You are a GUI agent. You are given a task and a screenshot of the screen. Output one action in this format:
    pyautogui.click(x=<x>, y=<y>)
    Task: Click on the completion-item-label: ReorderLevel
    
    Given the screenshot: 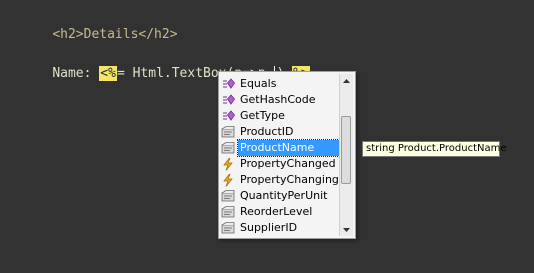 What is the action you would take?
    pyautogui.click(x=276, y=211)
    